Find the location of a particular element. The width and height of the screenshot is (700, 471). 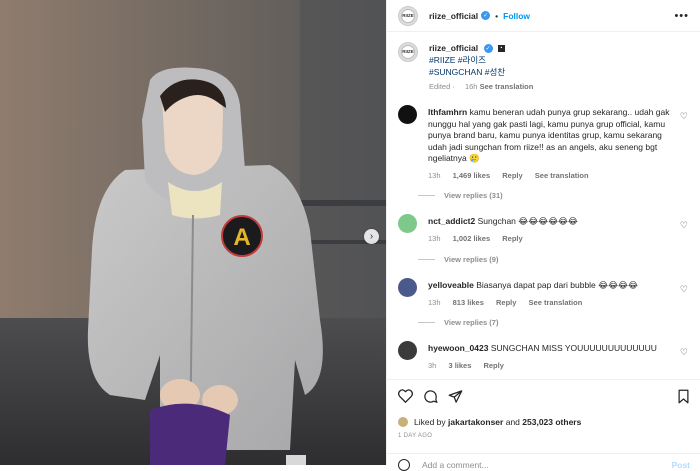

liker-username: jakartakonser is located at coordinates (475, 422).